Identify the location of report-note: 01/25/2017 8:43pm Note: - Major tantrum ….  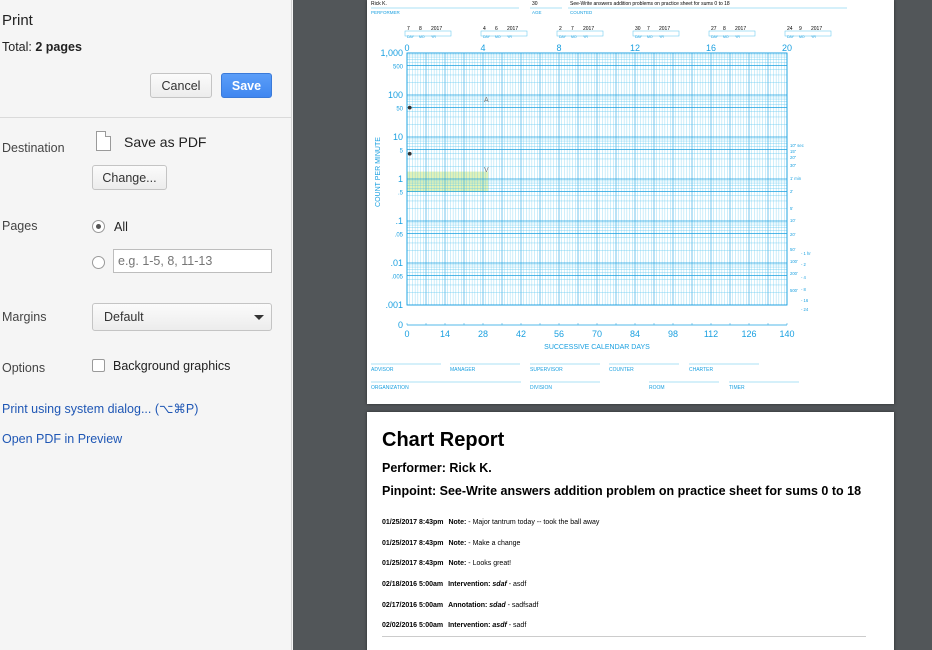
(490, 522).